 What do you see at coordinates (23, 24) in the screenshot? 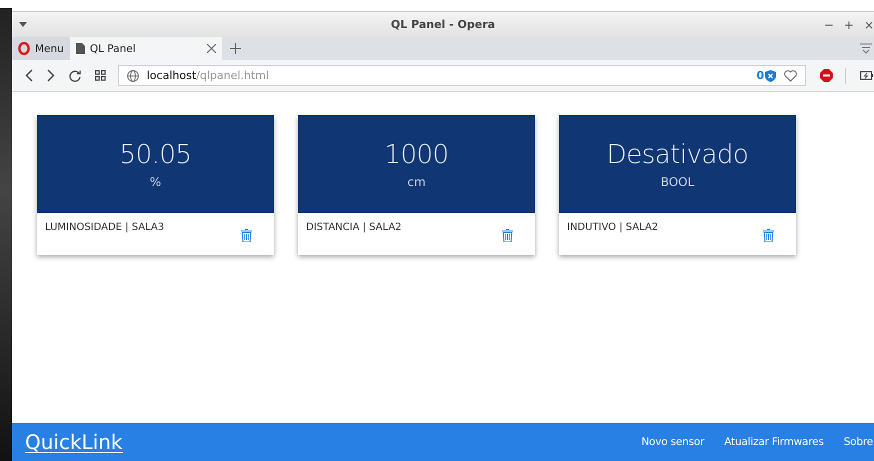
I see `caret-icon` at bounding box center [23, 24].